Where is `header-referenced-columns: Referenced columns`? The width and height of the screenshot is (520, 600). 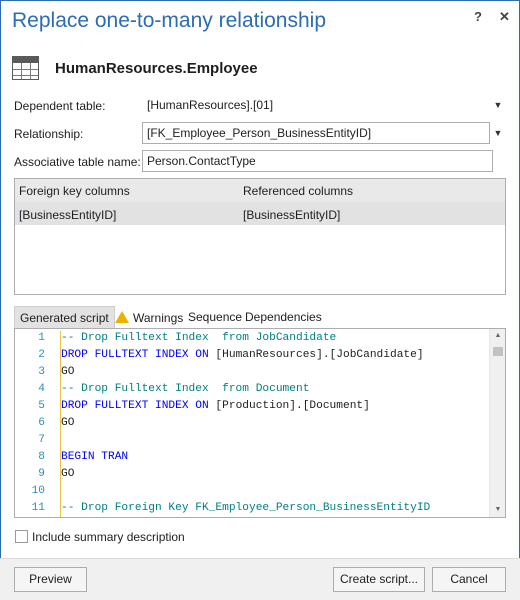
header-referenced-columns: Referenced columns is located at coordinates (298, 191).